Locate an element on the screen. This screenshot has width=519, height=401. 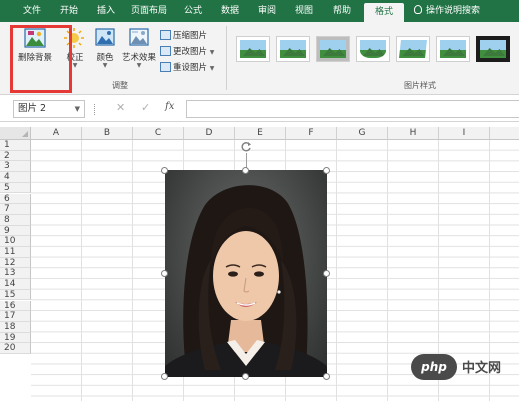
watermark-text: 中文网 is located at coordinates (482, 368).